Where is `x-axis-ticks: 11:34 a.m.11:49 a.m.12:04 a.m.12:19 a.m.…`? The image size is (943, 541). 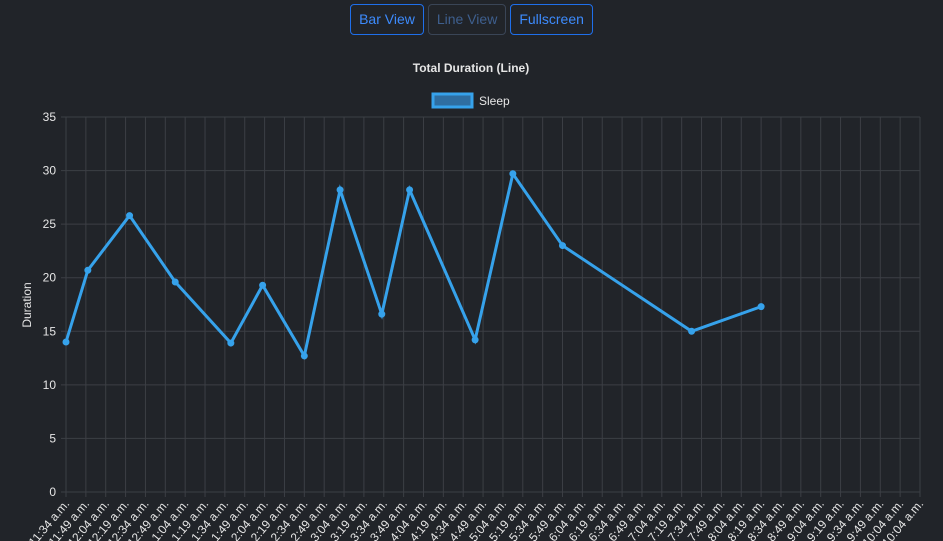 x-axis-ticks: 11:34 a.m.11:49 a.m.12:04 a.m.12:19 a.m.… is located at coordinates (476, 519).